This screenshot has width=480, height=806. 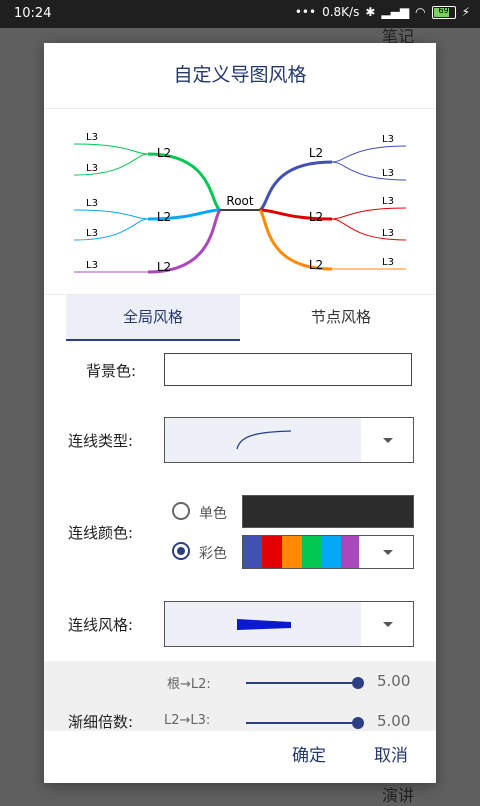 I want to click on slider-root-l2-value: 5.00, so click(x=394, y=681).